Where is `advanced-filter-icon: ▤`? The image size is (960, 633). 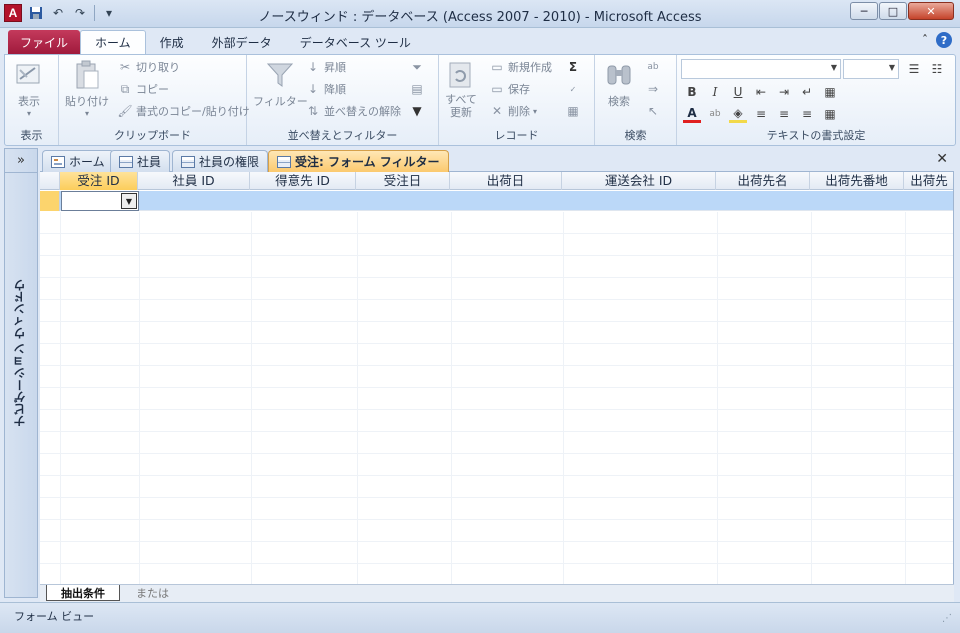
advanced-filter-icon: ▤ is located at coordinates (417, 89).